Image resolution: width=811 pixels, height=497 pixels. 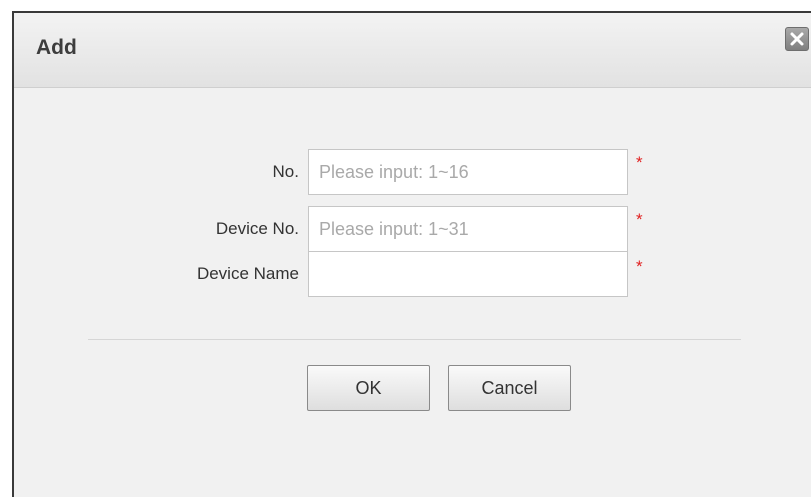 I want to click on device-no-label: Device No., so click(x=257, y=228).